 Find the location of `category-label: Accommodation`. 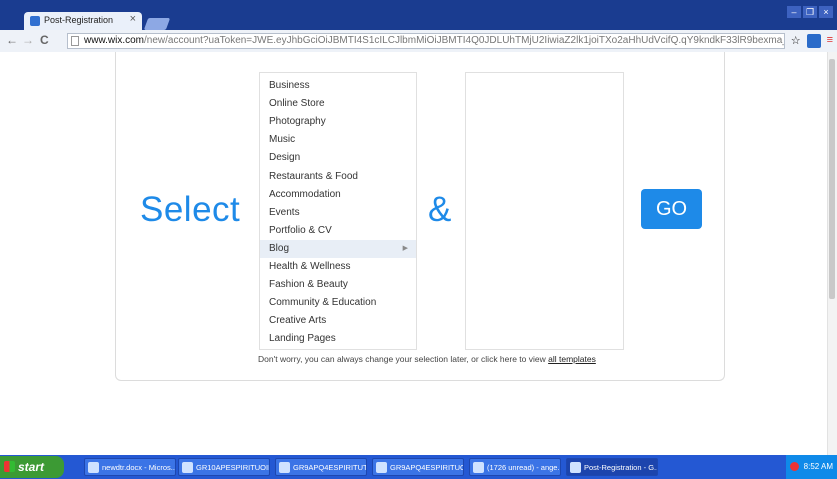

category-label: Accommodation is located at coordinates (305, 194).